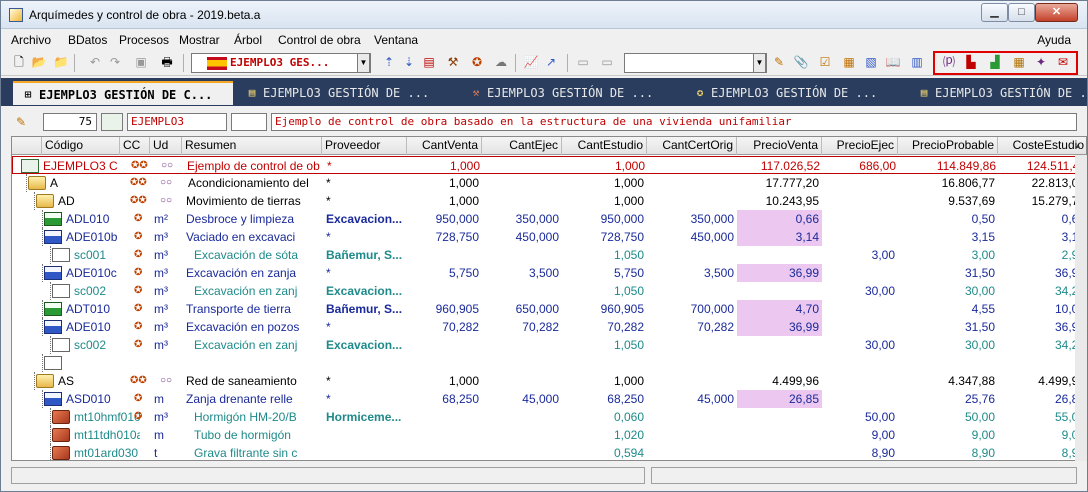 The width and height of the screenshot is (1088, 492). What do you see at coordinates (948, 146) in the screenshot?
I see `column-header-precioprobable: PrecioProbable` at bounding box center [948, 146].